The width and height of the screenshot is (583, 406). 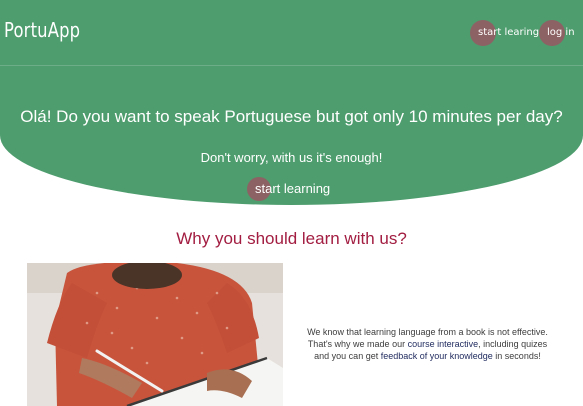 I want to click on login-button: log in, so click(x=557, y=33).